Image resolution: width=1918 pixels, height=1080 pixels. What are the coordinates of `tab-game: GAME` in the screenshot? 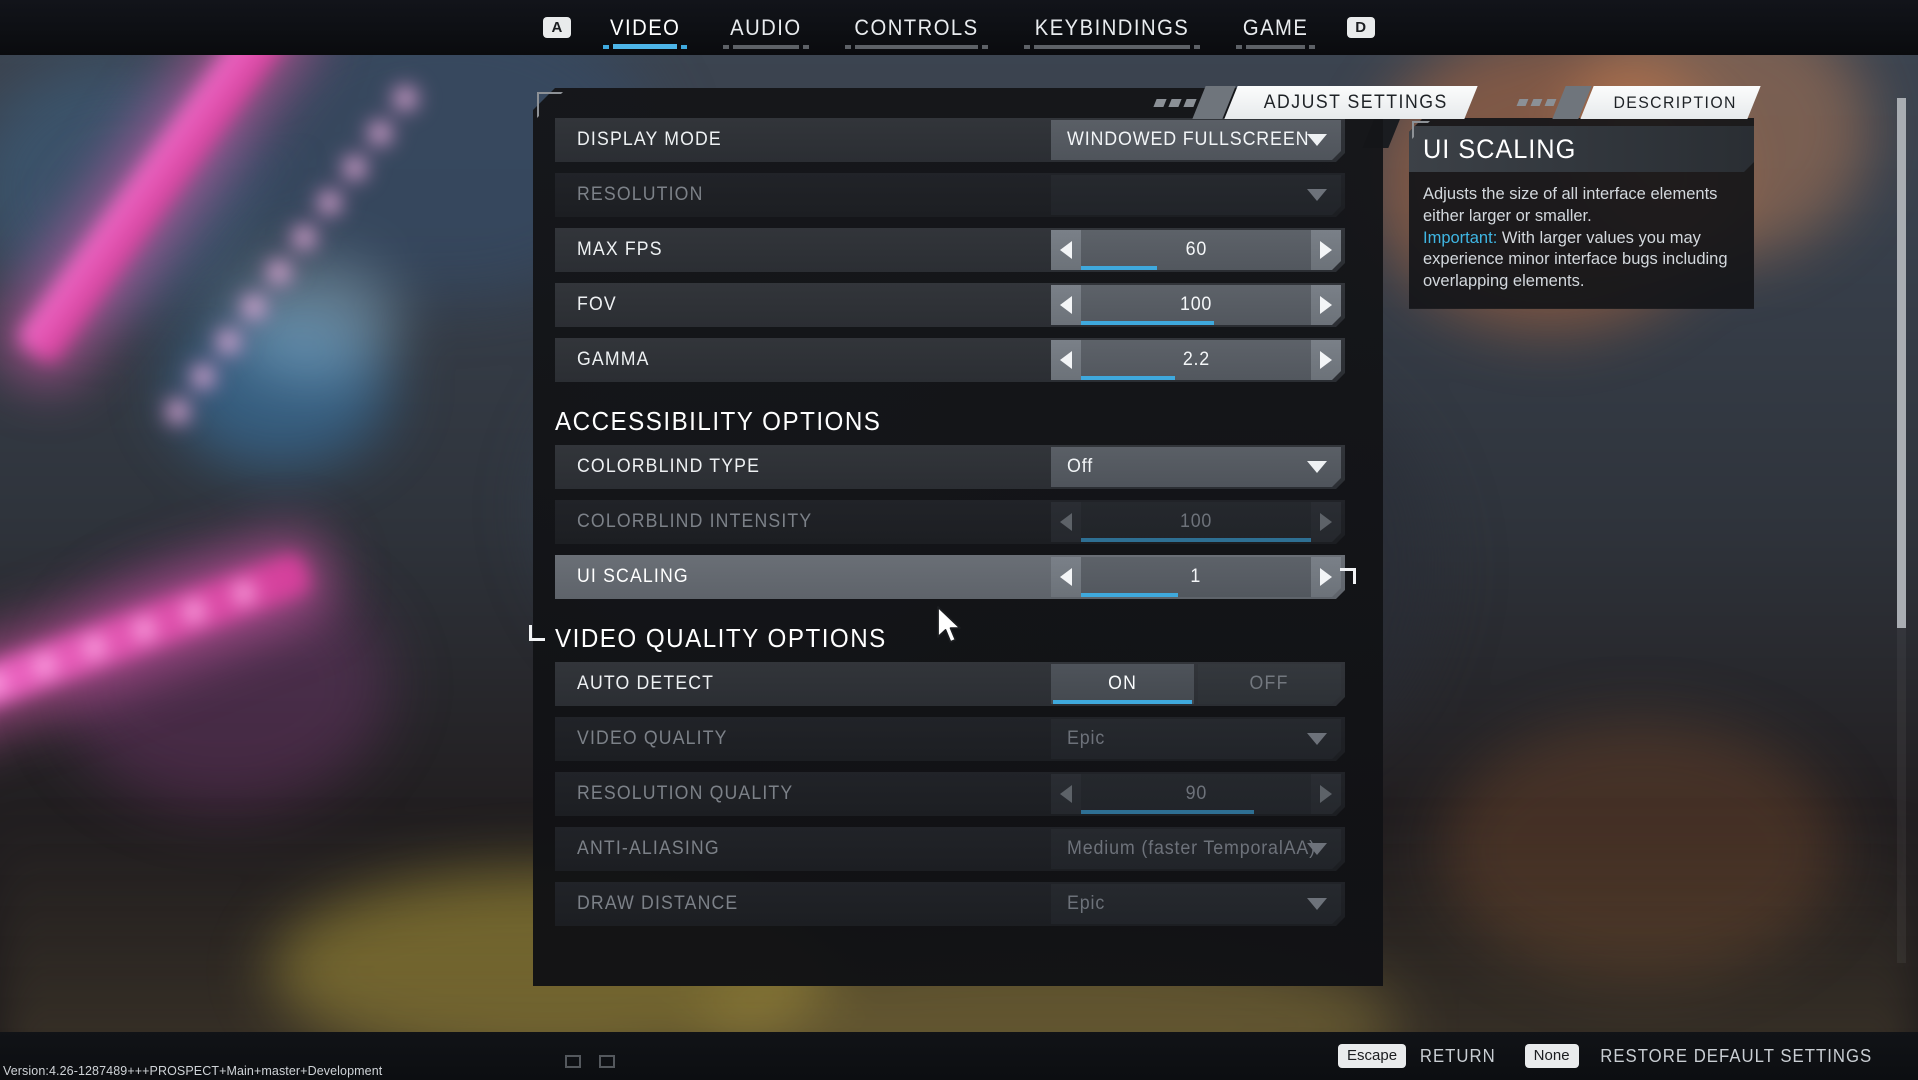 It's located at (1275, 28).